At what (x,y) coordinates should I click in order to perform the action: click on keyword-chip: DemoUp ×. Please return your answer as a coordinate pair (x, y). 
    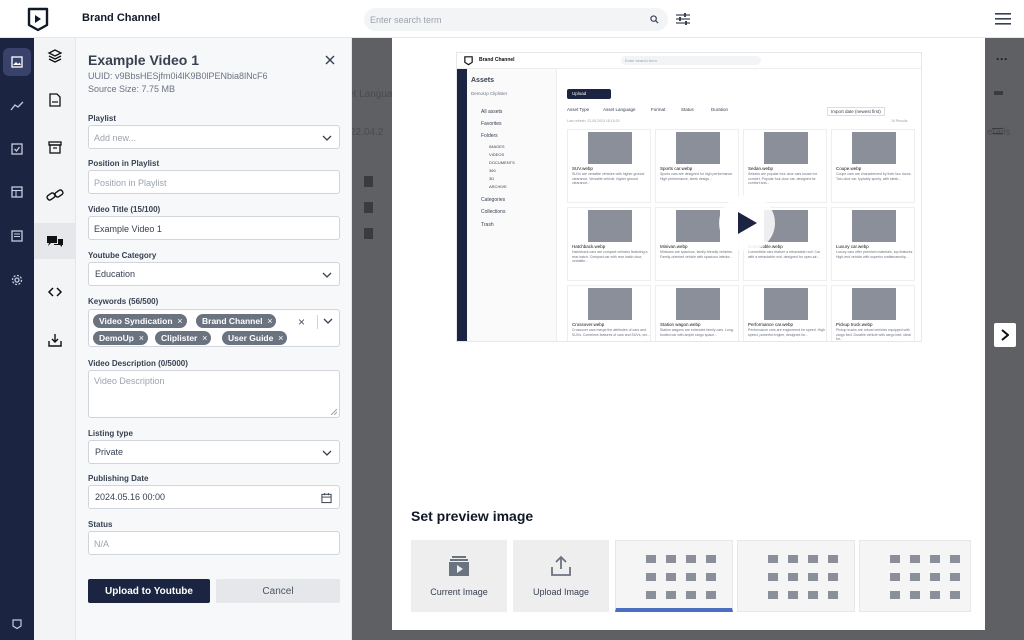
    Looking at the image, I should click on (120, 338).